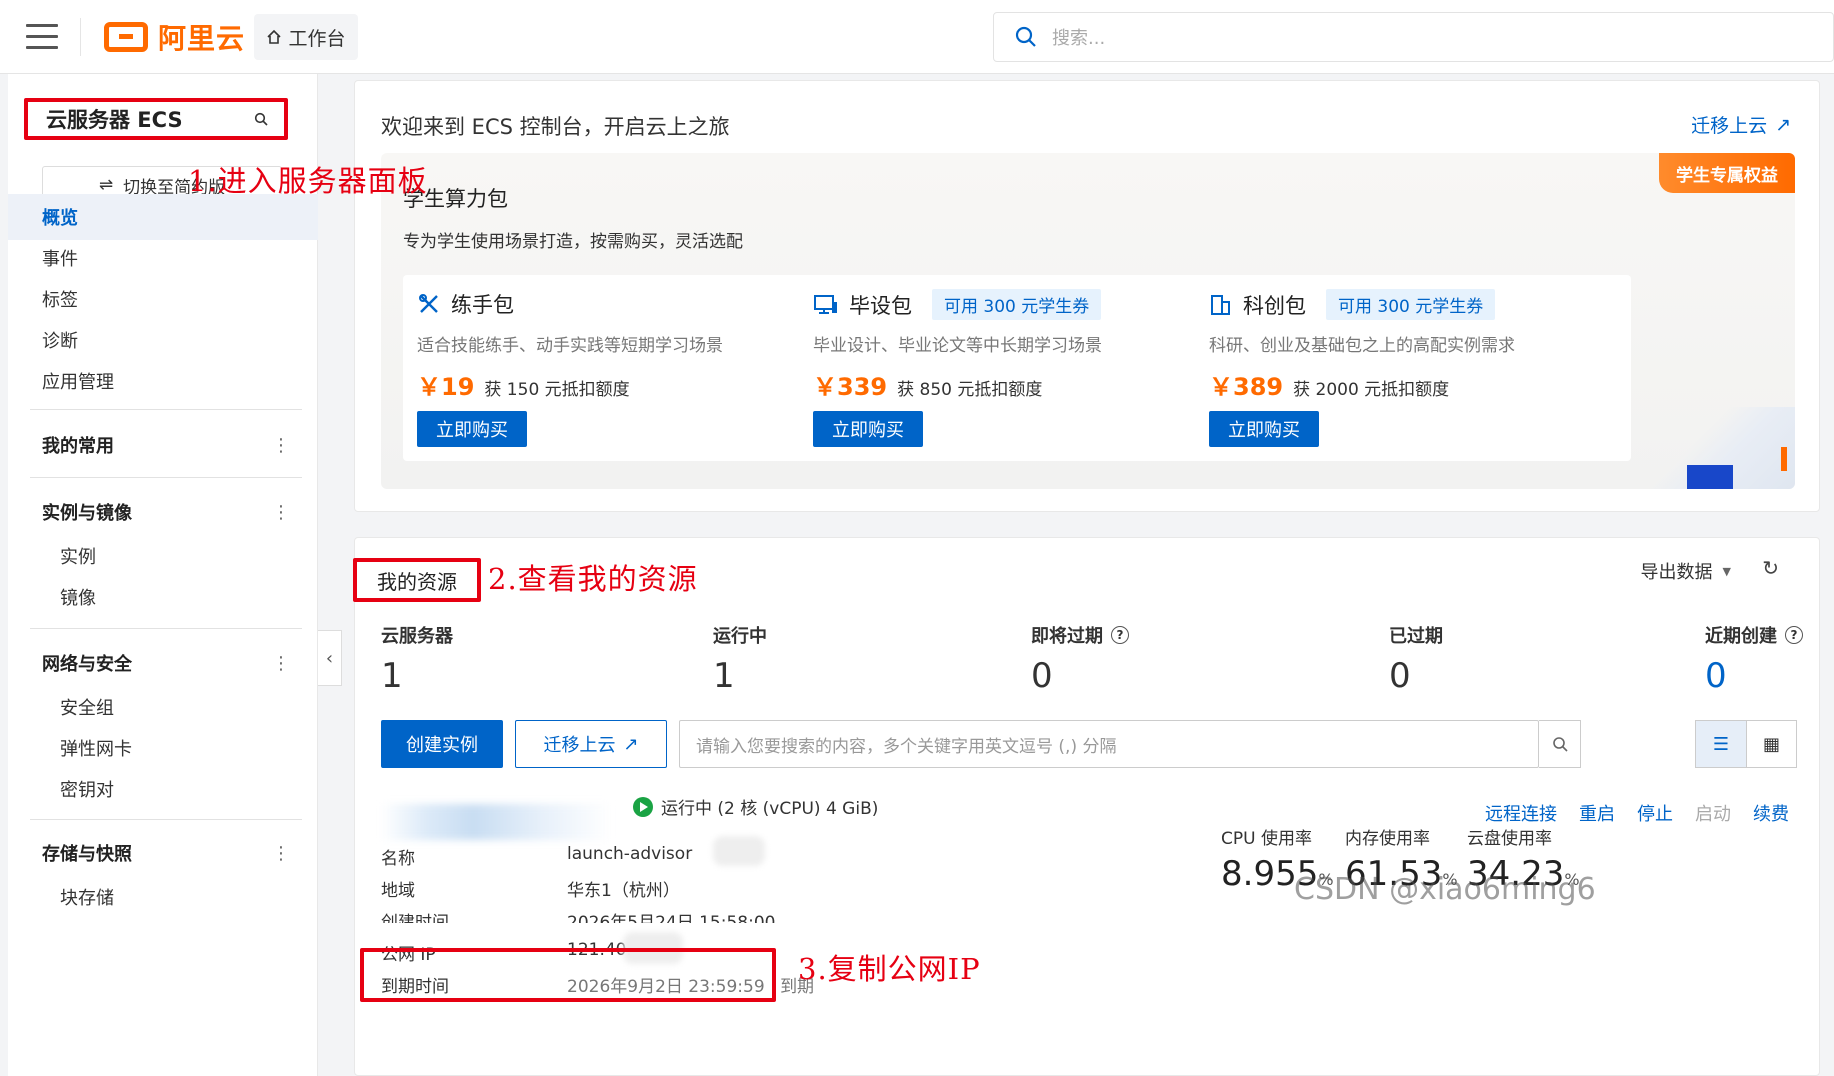 The image size is (1834, 1076). What do you see at coordinates (555, 127) in the screenshot?
I see `welcome-title: 欢迎来到 ECS 控制台，开启云上之旅` at bounding box center [555, 127].